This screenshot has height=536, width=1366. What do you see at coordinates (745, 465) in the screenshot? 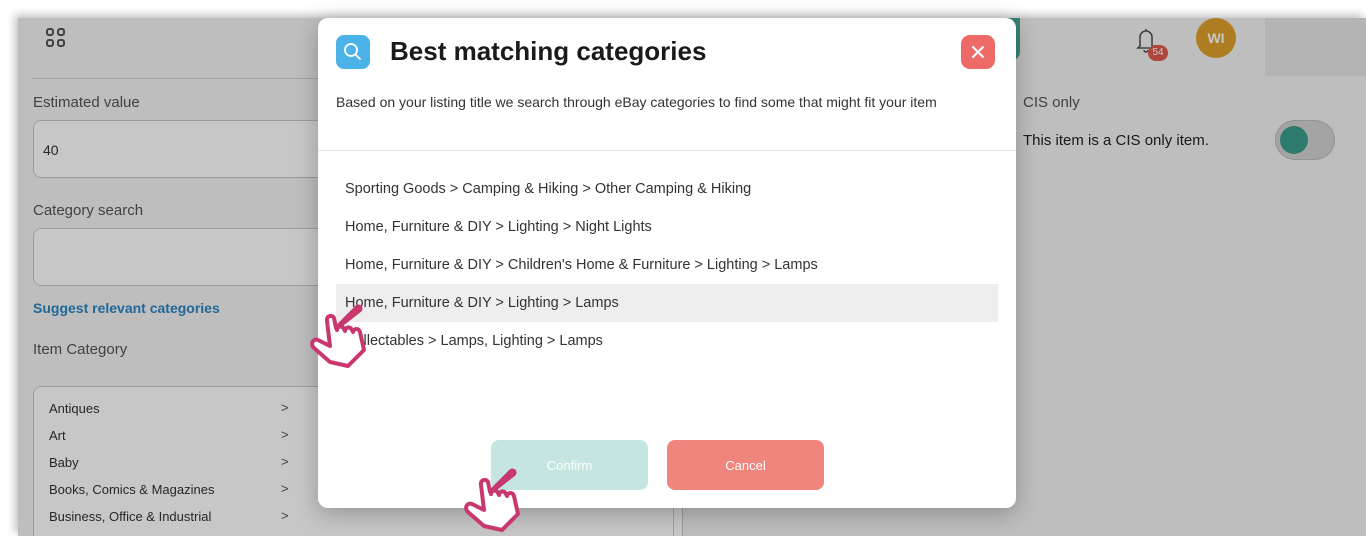
I see `cancel-button: Cancel` at bounding box center [745, 465].